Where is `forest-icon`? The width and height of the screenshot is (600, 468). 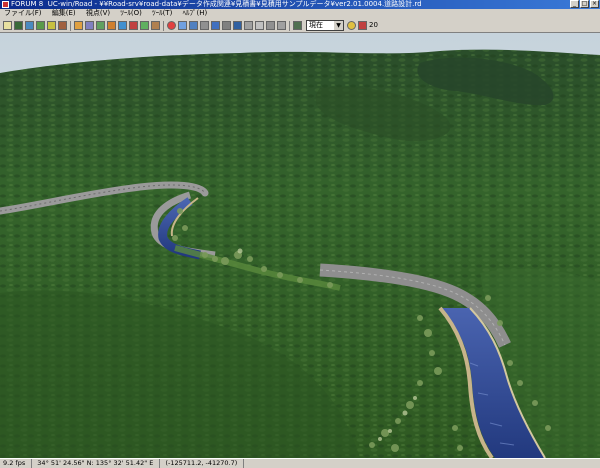
forest-icon is located at coordinates (144, 25).